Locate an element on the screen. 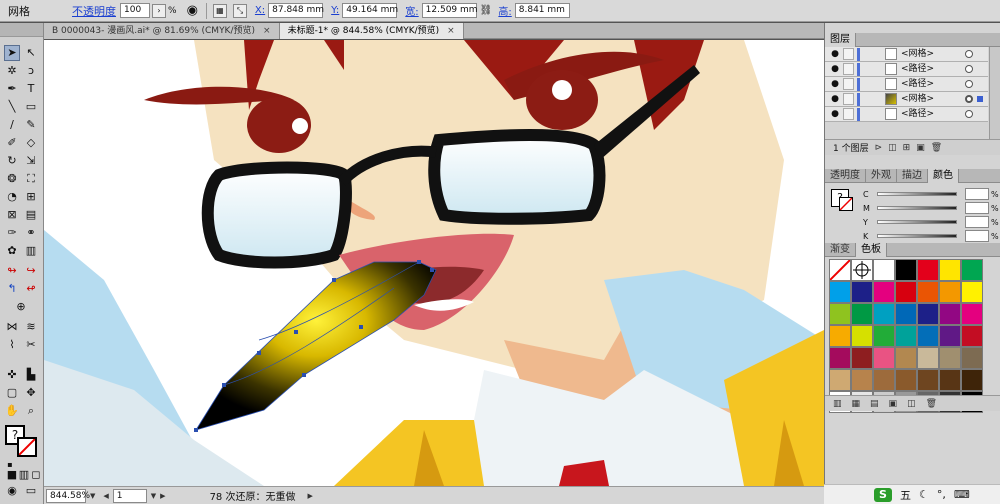 This screenshot has width=1000, height=504. color-stroke-swatch is located at coordinates (846, 204).